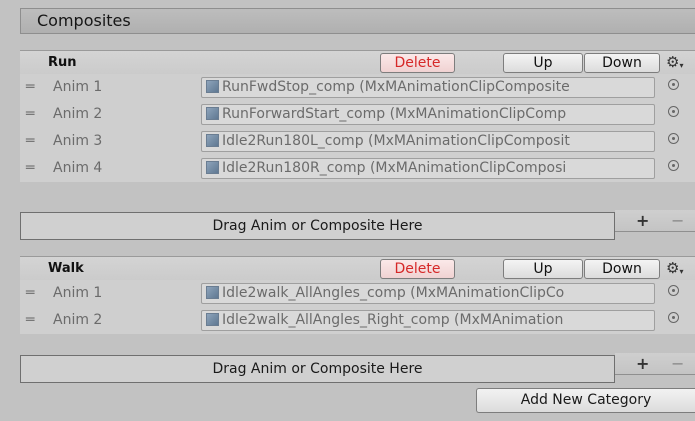 The image size is (695, 421). I want to click on category-name: Run, so click(62, 62).